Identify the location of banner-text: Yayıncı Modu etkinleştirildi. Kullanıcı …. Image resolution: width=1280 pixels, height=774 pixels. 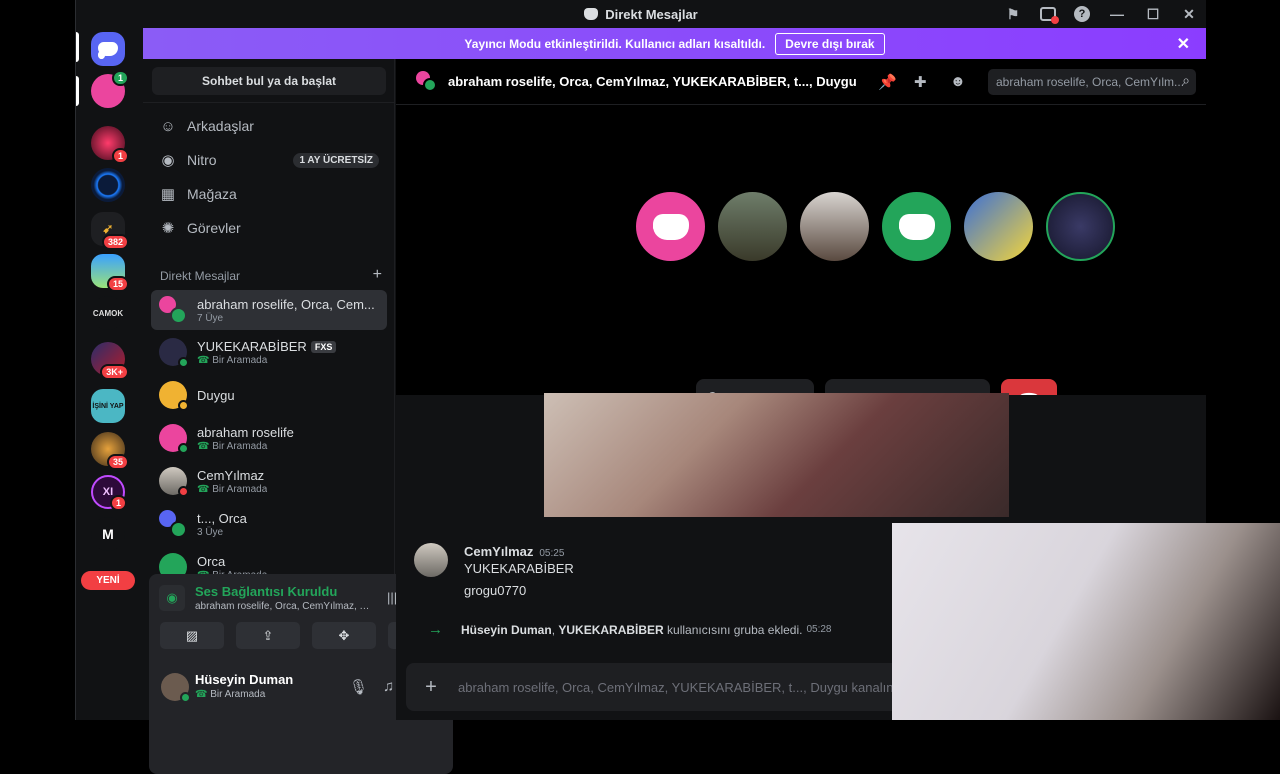
(615, 43).